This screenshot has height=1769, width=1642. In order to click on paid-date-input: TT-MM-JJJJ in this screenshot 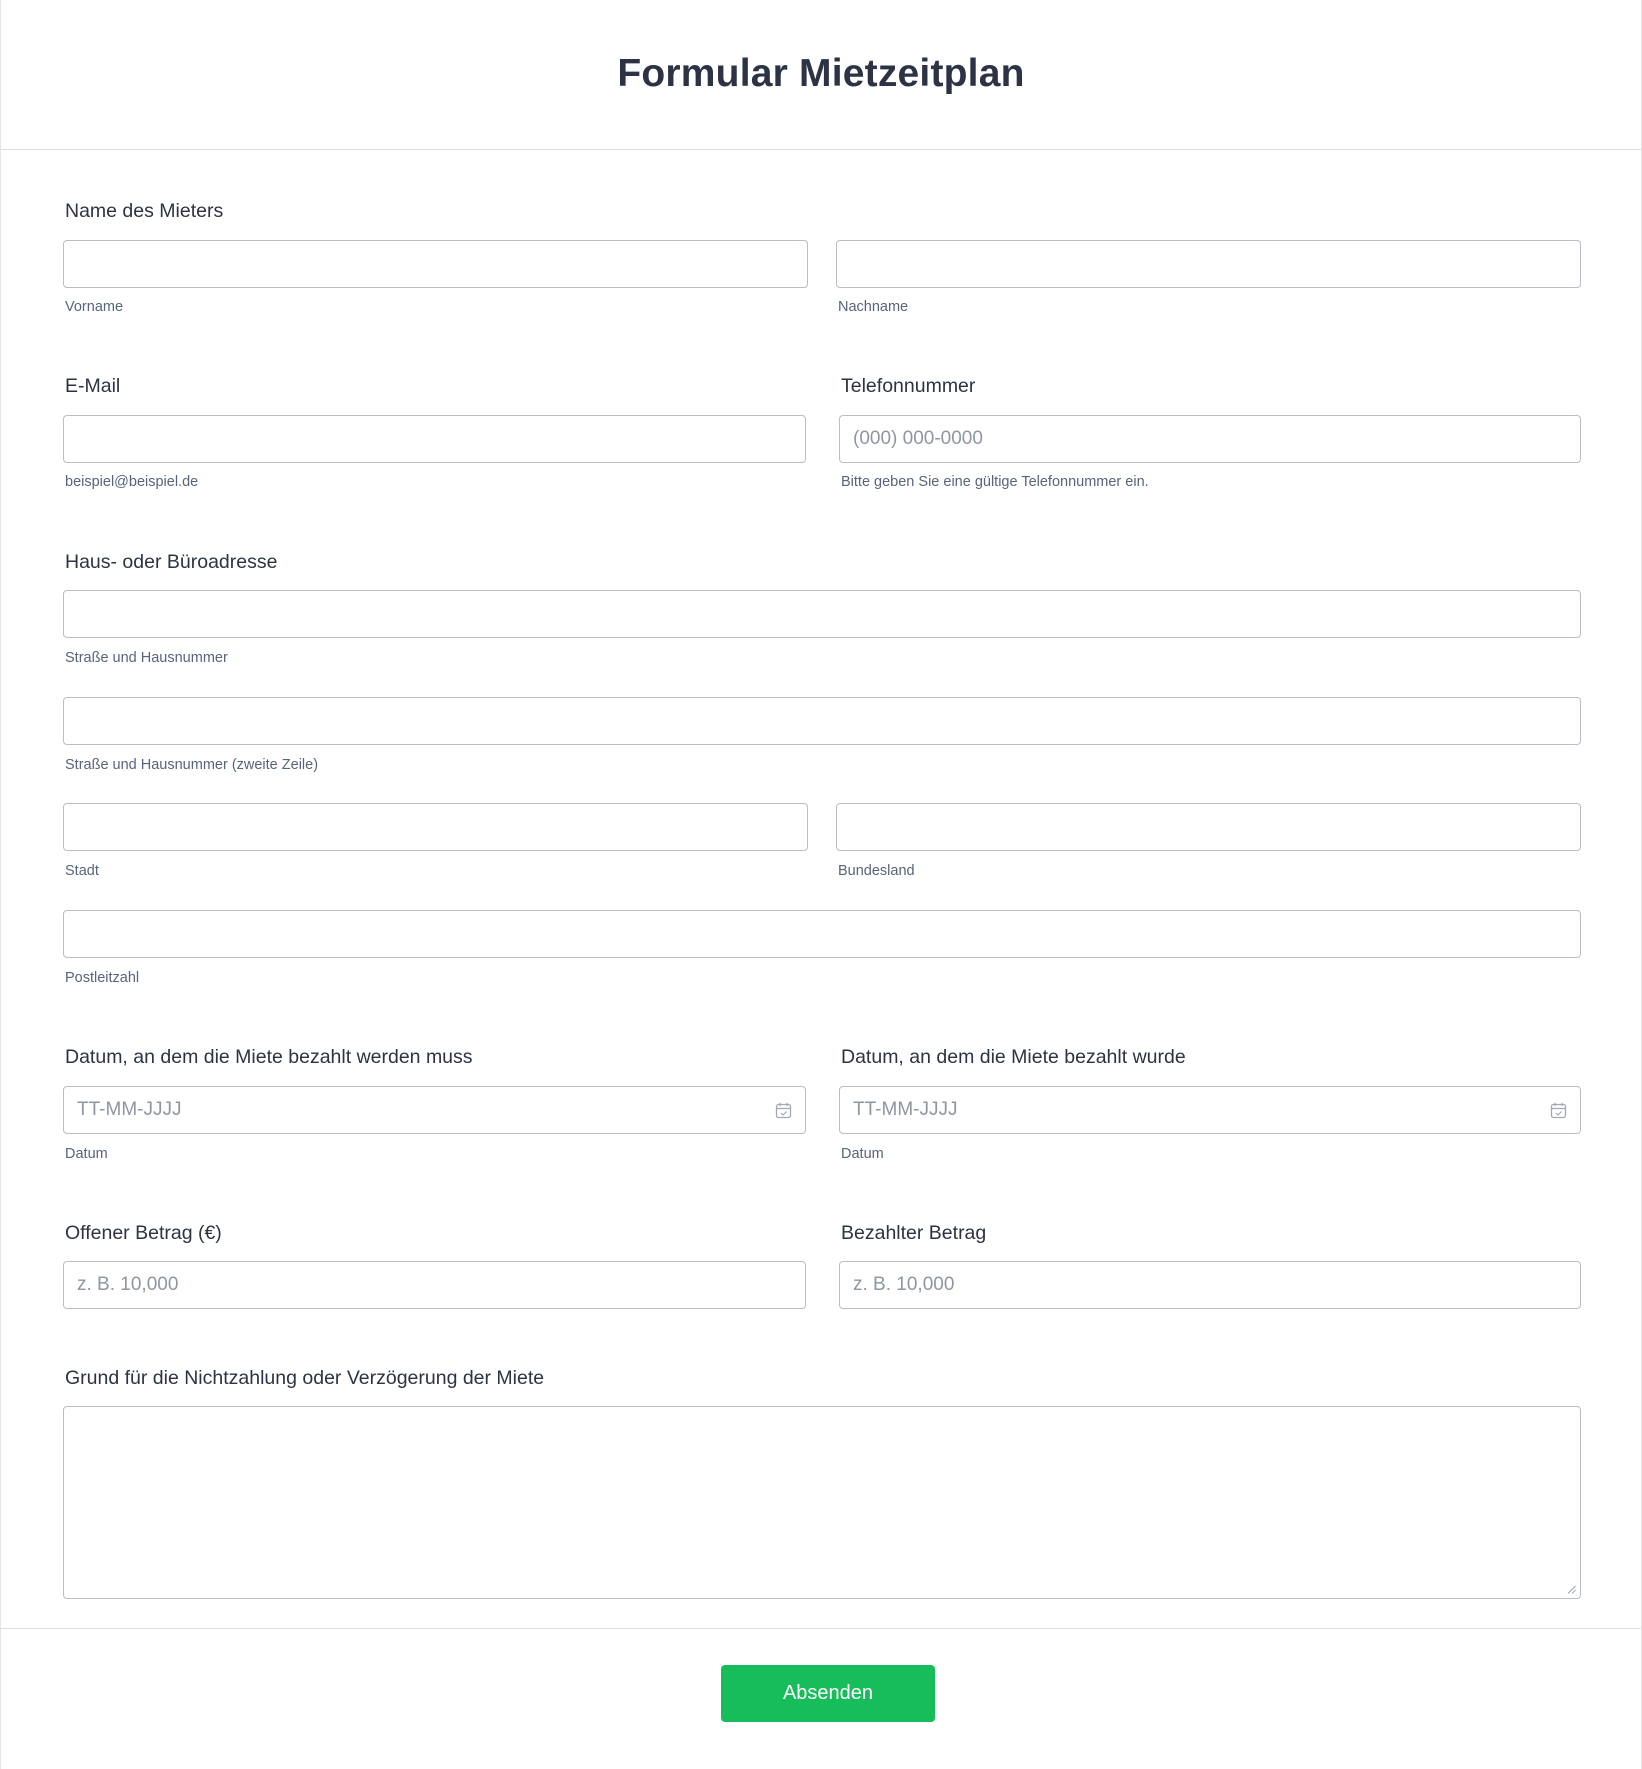, I will do `click(1210, 1110)`.